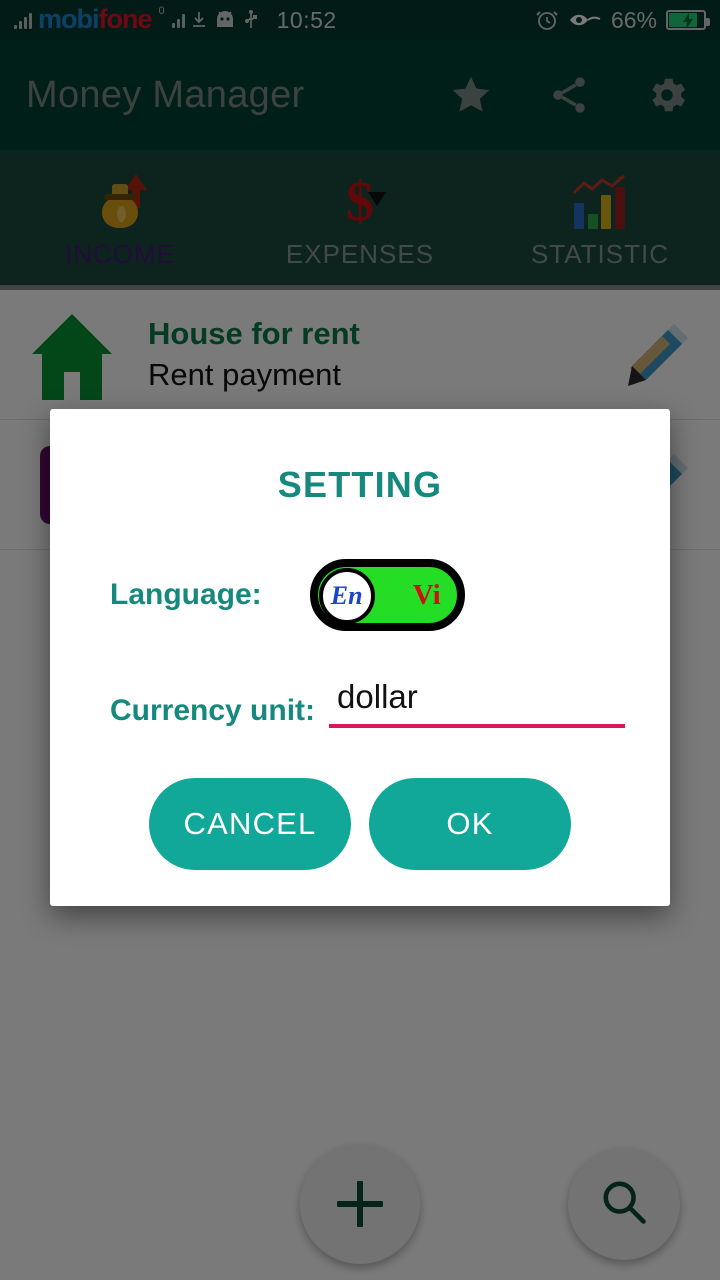  What do you see at coordinates (213, 710) in the screenshot?
I see `currency-label: Currency unit:` at bounding box center [213, 710].